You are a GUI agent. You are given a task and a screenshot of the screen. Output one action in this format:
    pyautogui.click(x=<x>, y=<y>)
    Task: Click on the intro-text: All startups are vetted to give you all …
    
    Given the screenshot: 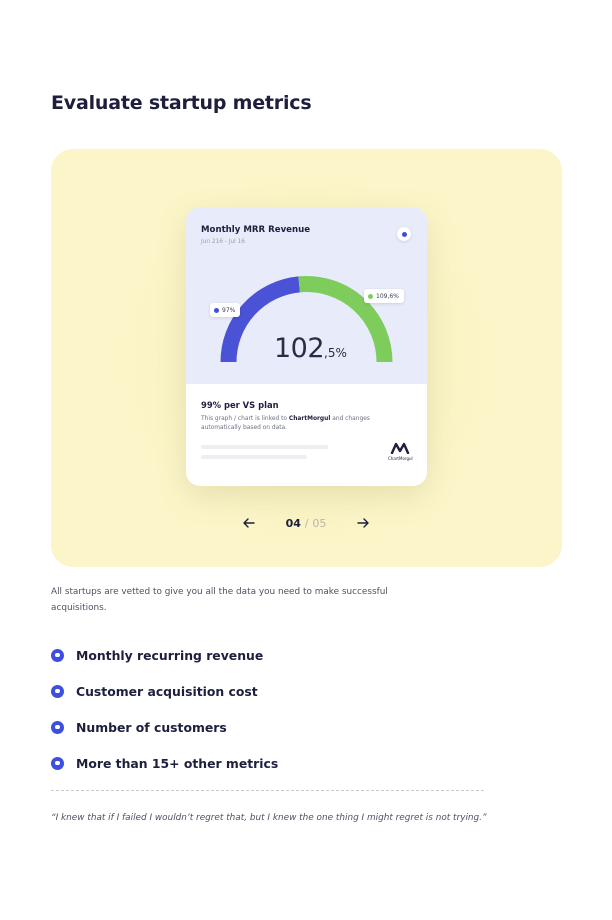 What is the action you would take?
    pyautogui.click(x=219, y=600)
    